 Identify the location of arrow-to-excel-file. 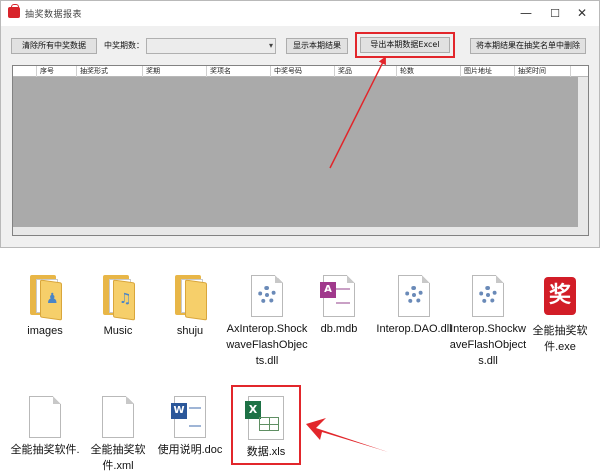
(347, 435).